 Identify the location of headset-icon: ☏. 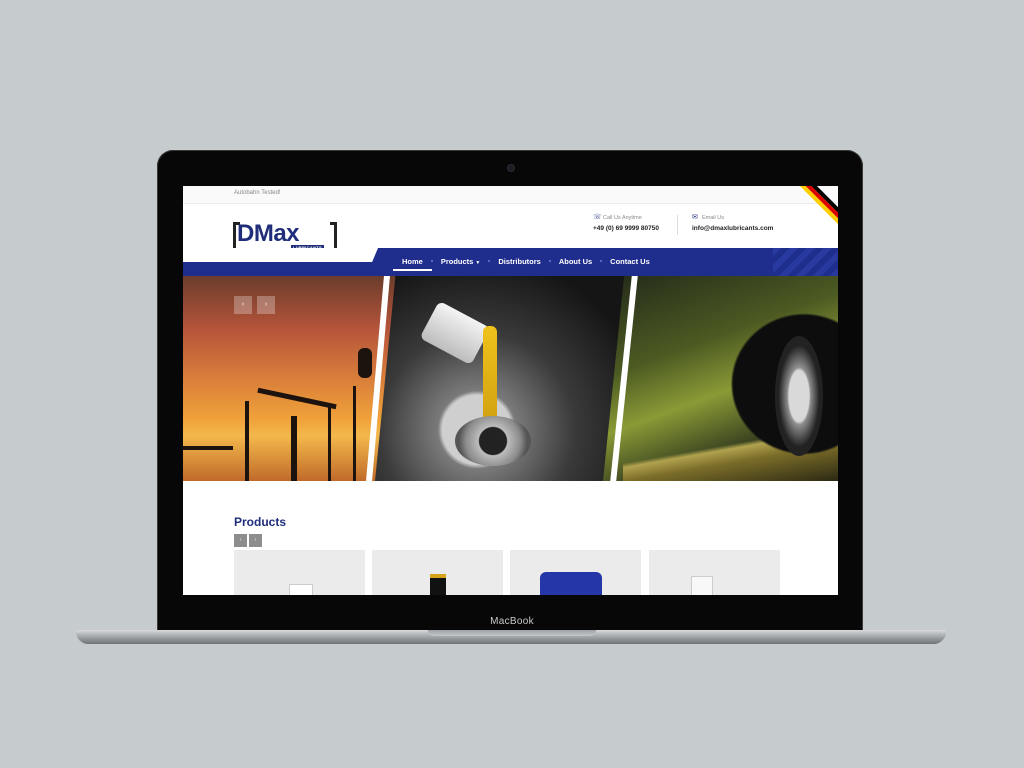
(597, 217).